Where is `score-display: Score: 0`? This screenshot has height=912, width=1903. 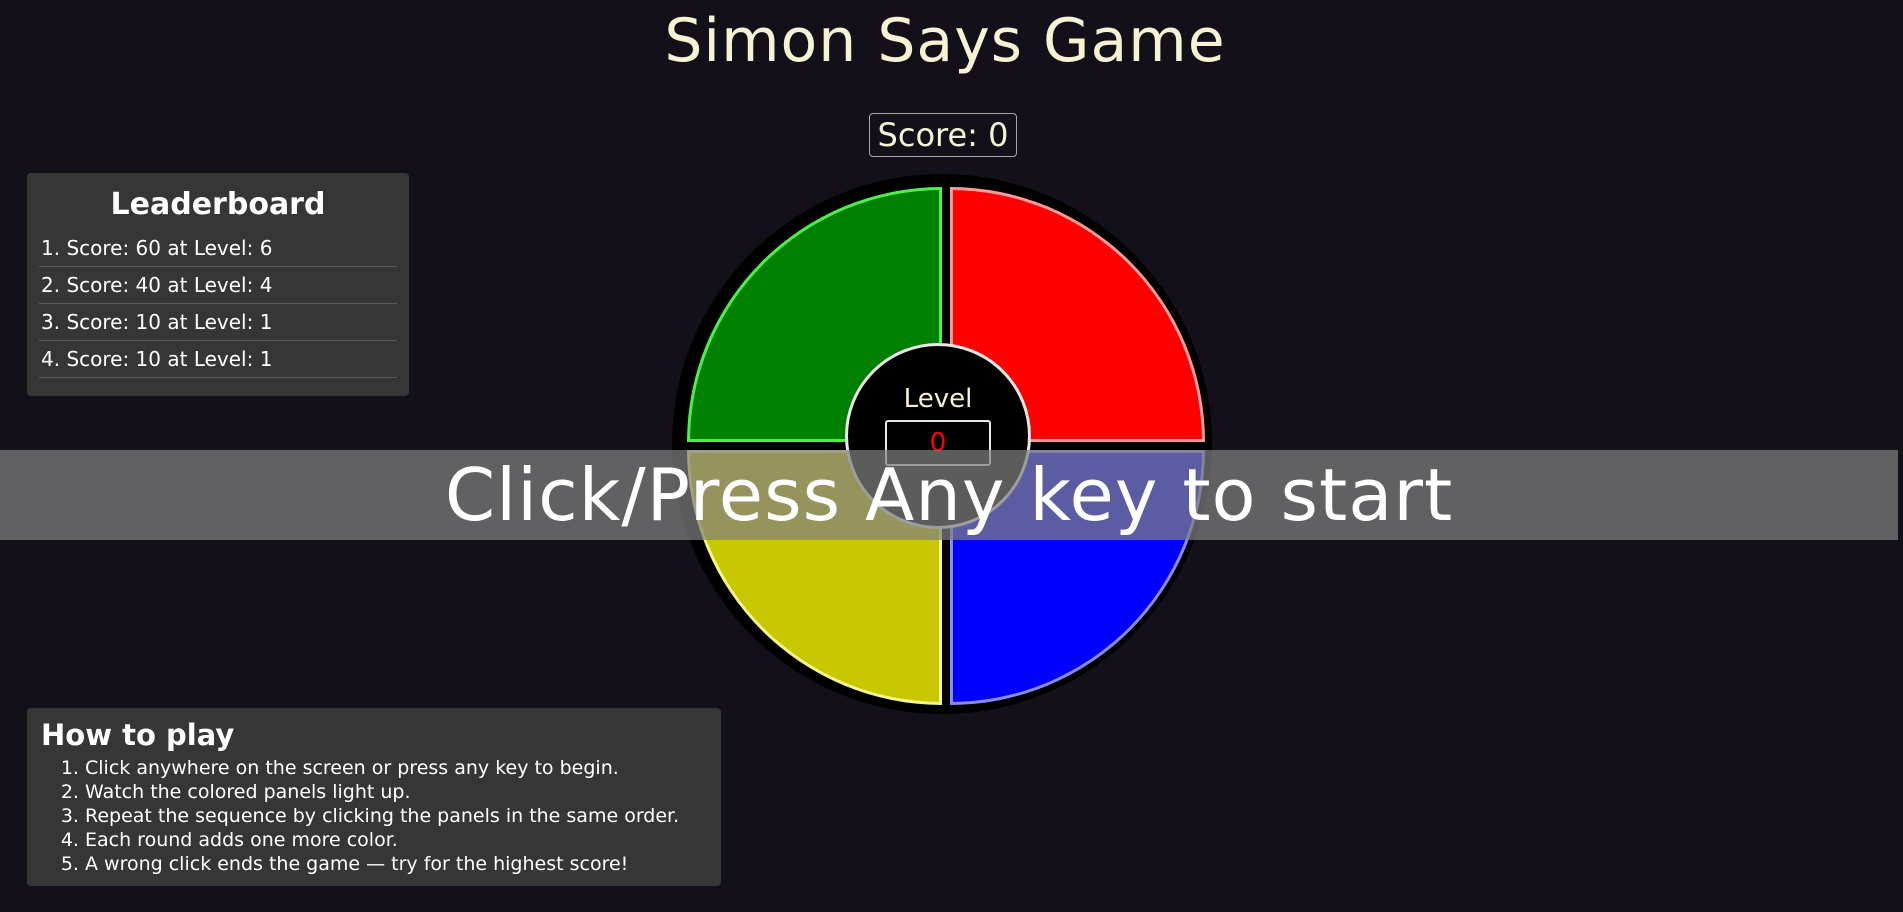 score-display: Score: 0 is located at coordinates (943, 135).